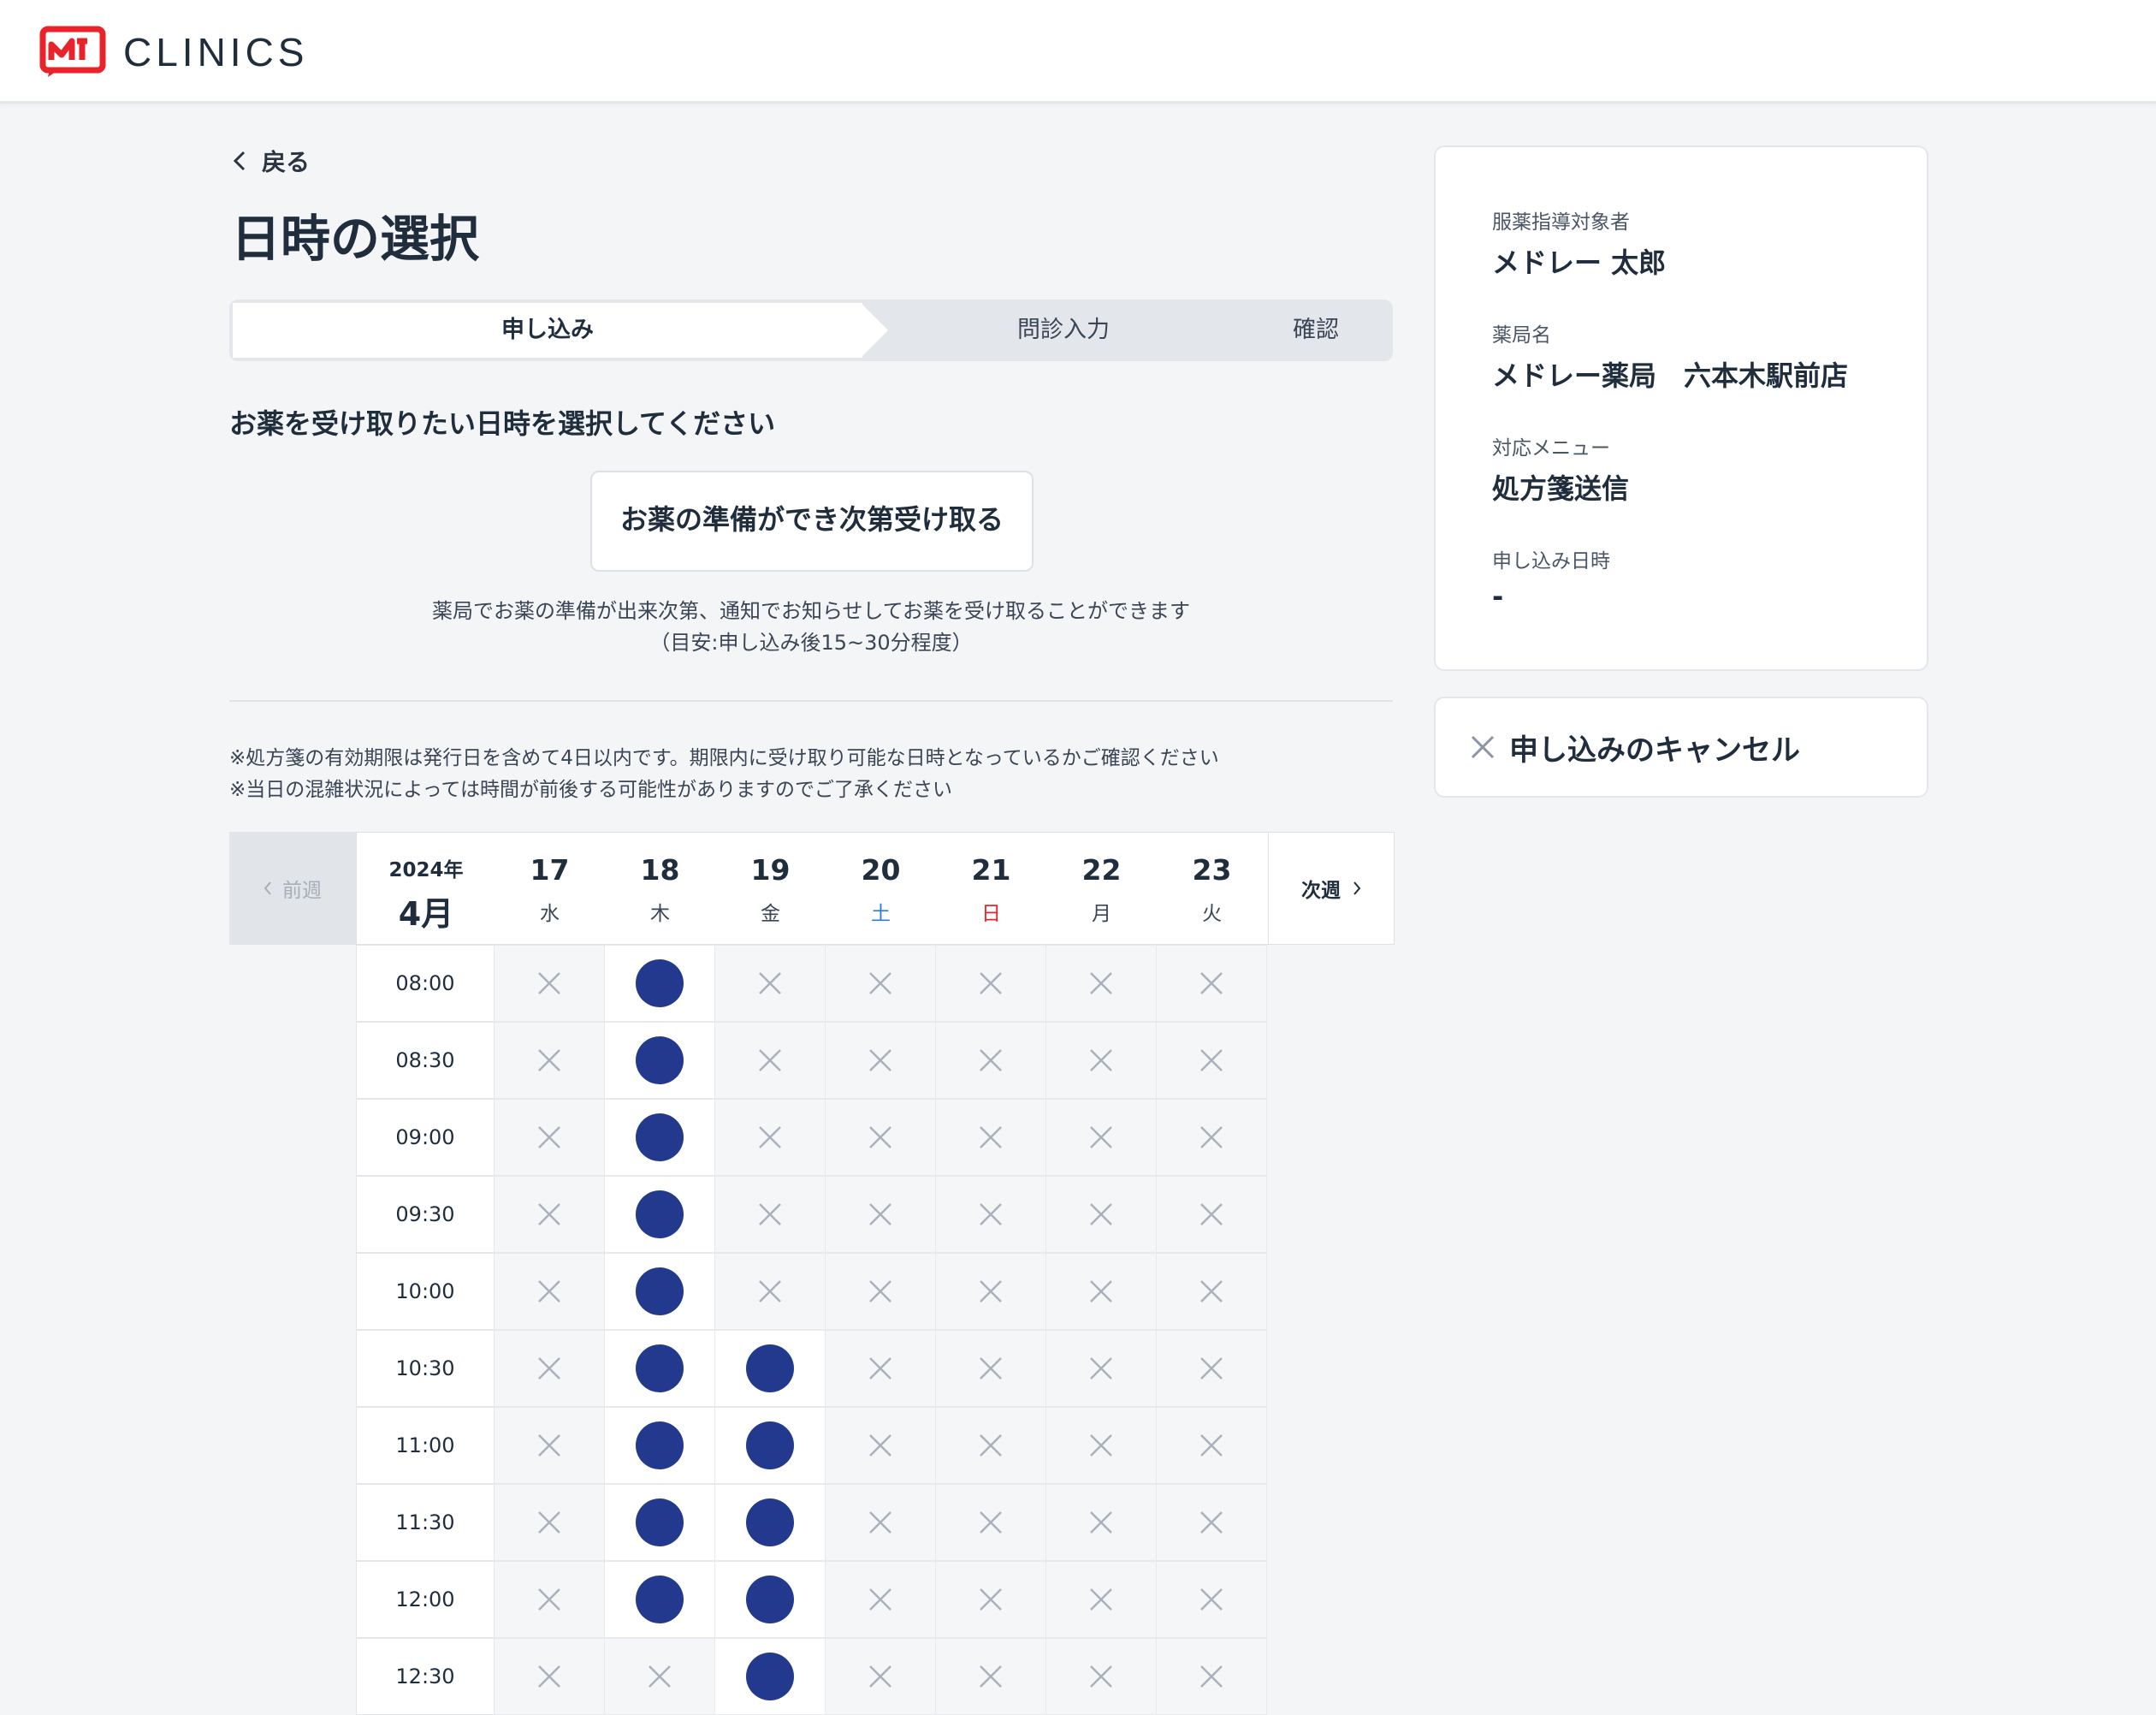 Image resolution: width=2156 pixels, height=1715 pixels. I want to click on day-header: 20 土, so click(881, 888).